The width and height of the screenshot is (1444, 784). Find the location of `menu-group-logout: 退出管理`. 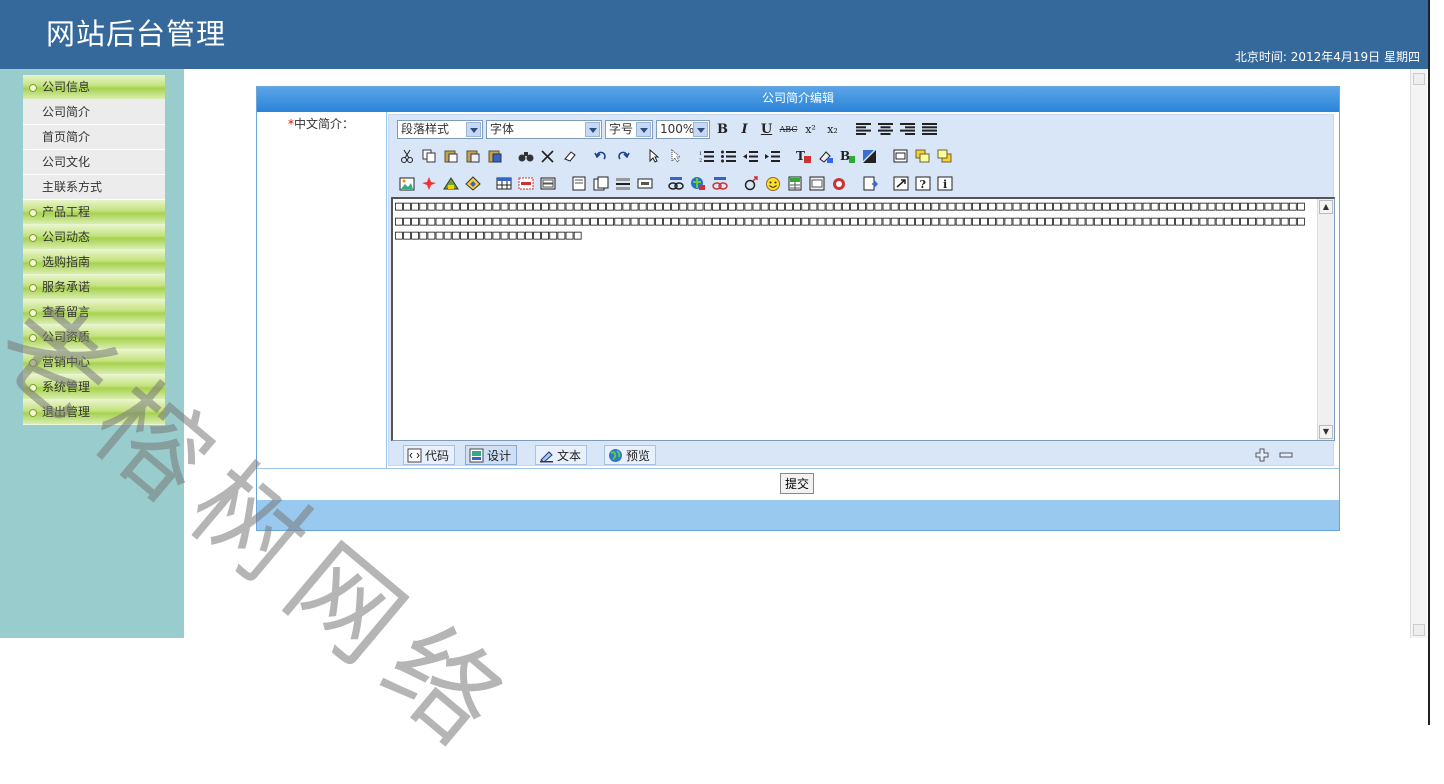

menu-group-logout: 退出管理 is located at coordinates (94, 412).